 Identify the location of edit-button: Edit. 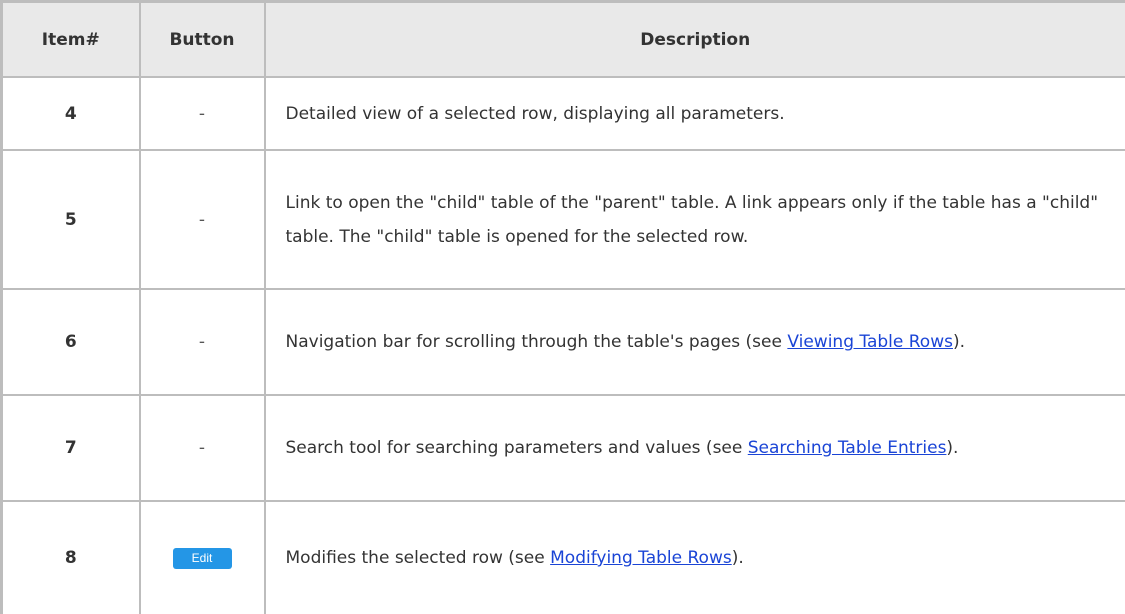
(202, 558).